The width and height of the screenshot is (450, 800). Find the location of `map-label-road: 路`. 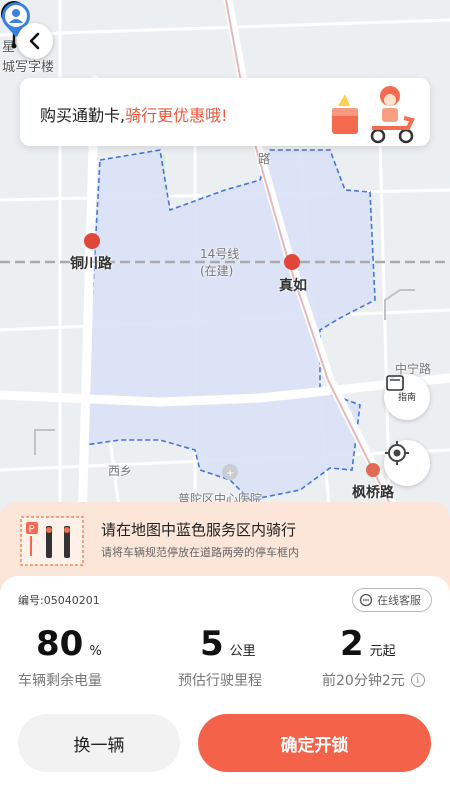

map-label-road: 路 is located at coordinates (264, 159).